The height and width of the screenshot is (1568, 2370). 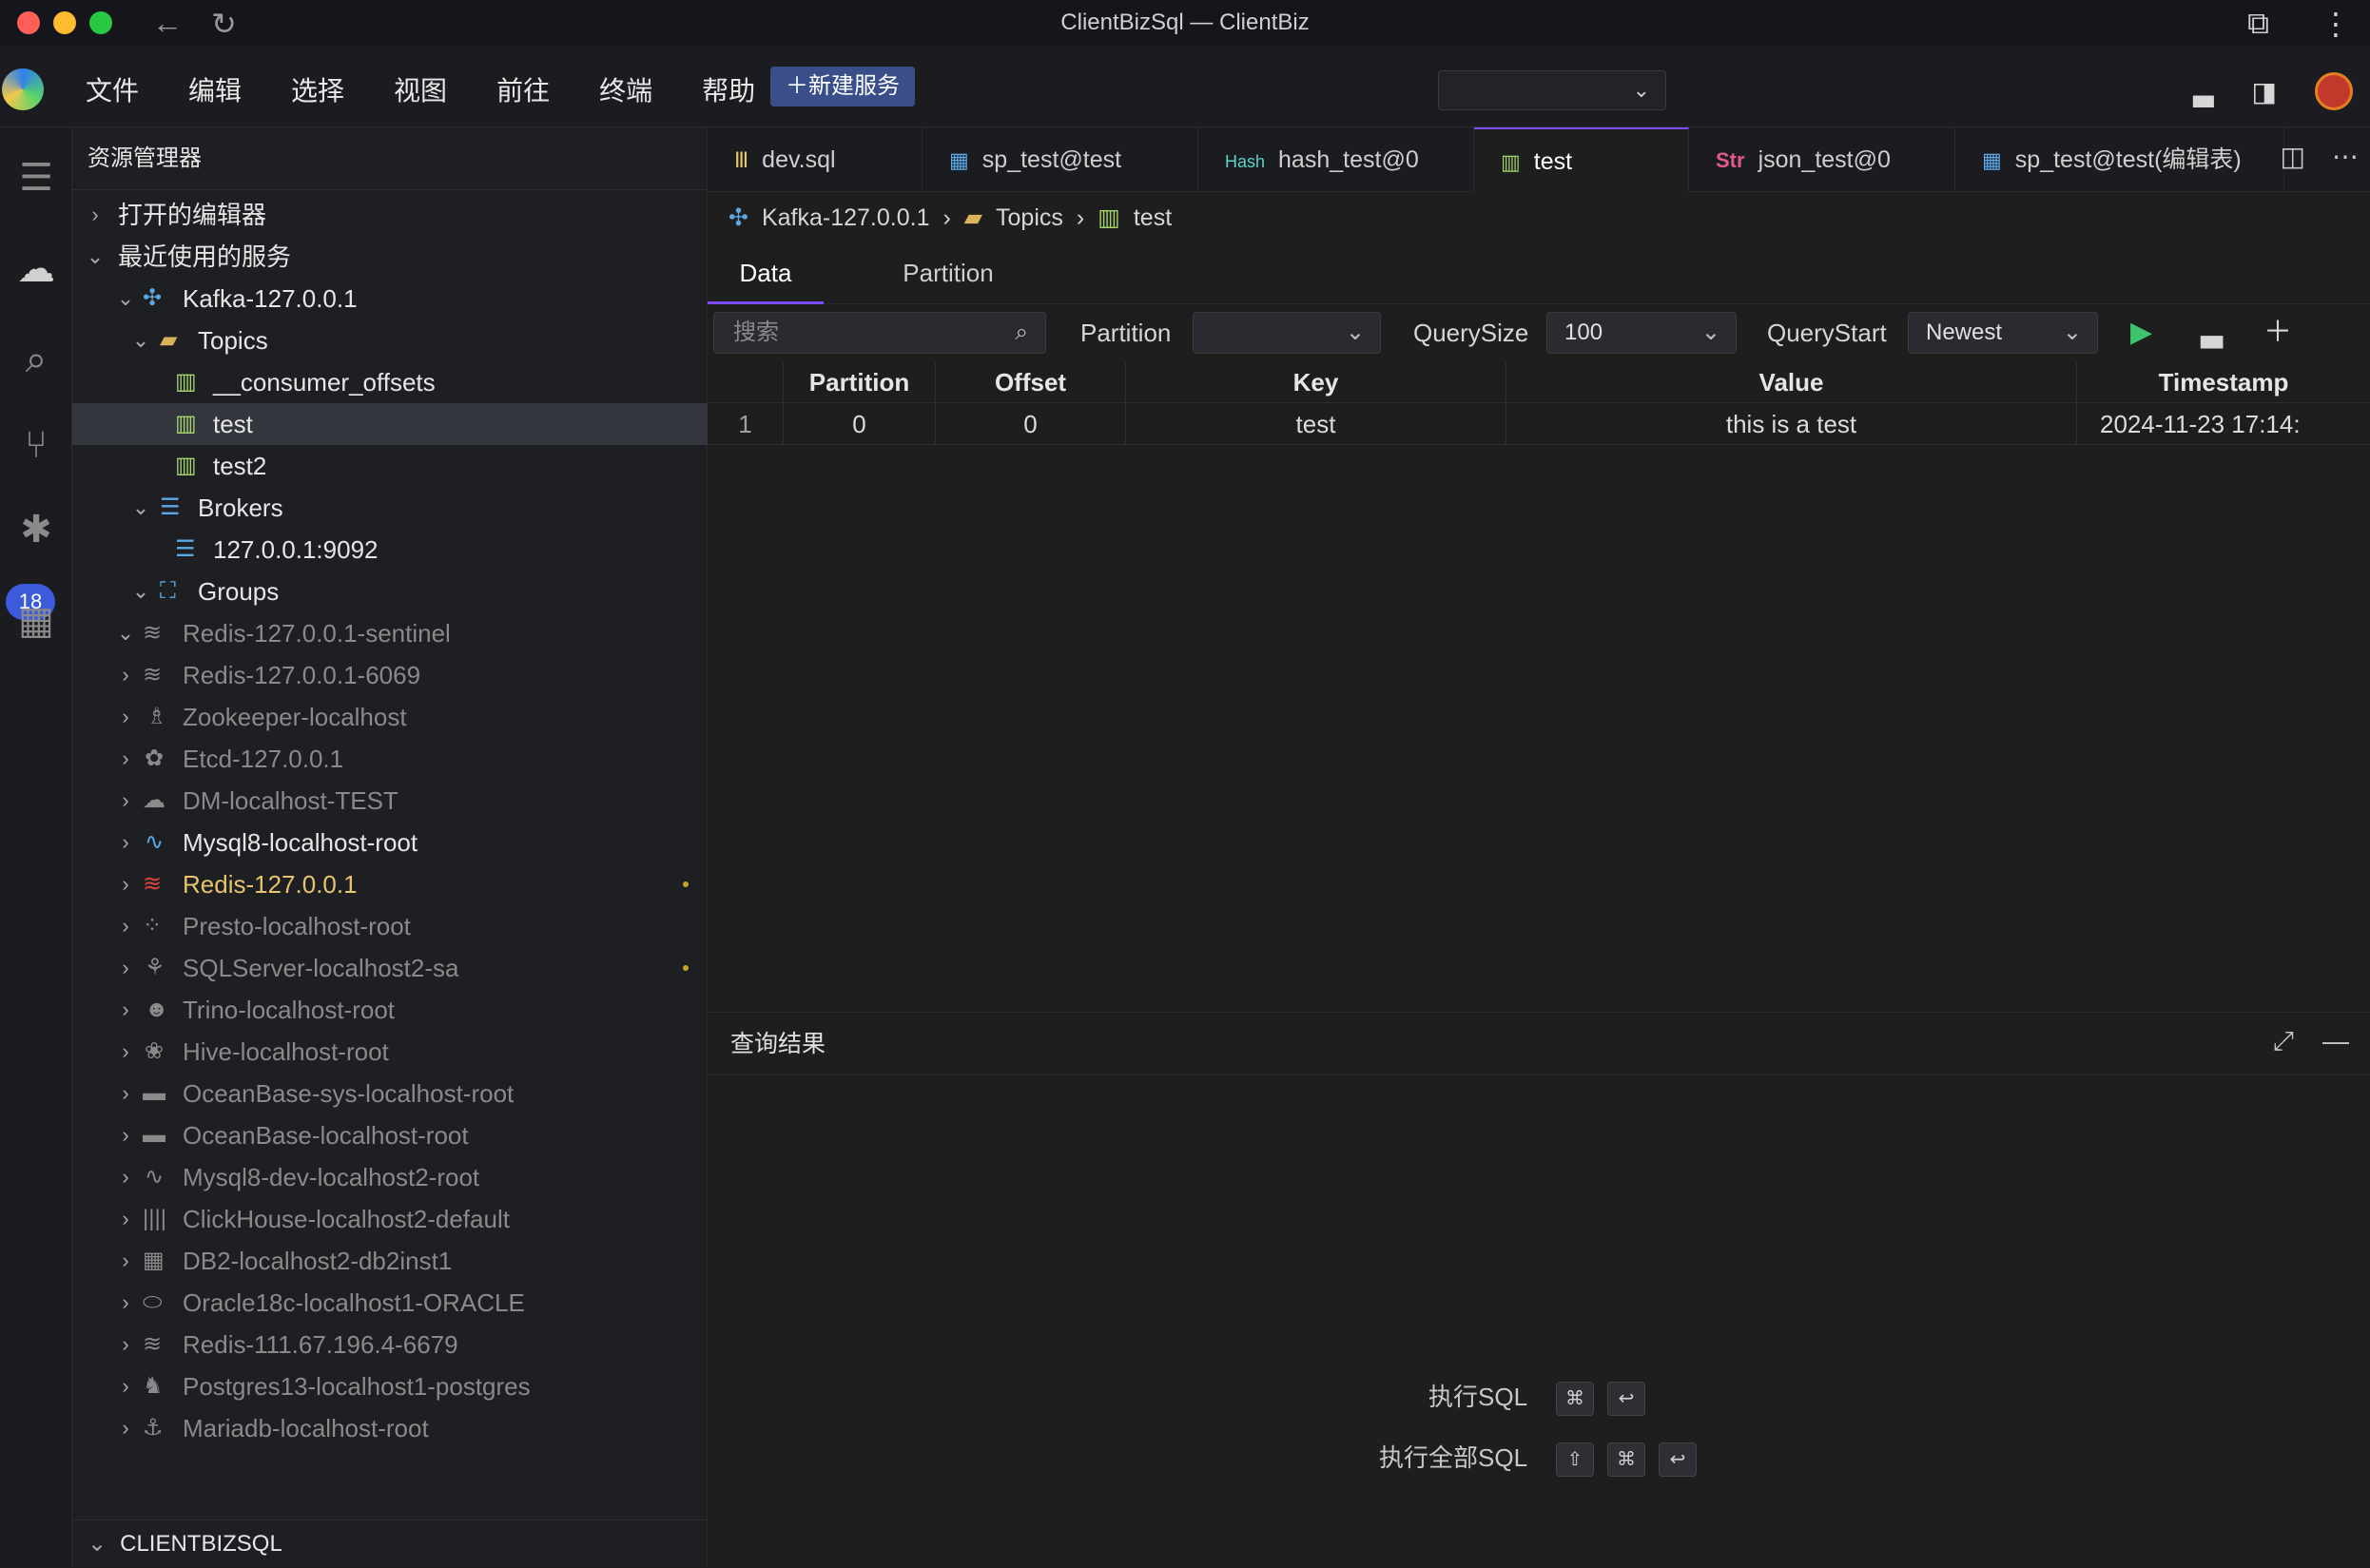 I want to click on minimize-icon: —, so click(x=2335, y=1041).